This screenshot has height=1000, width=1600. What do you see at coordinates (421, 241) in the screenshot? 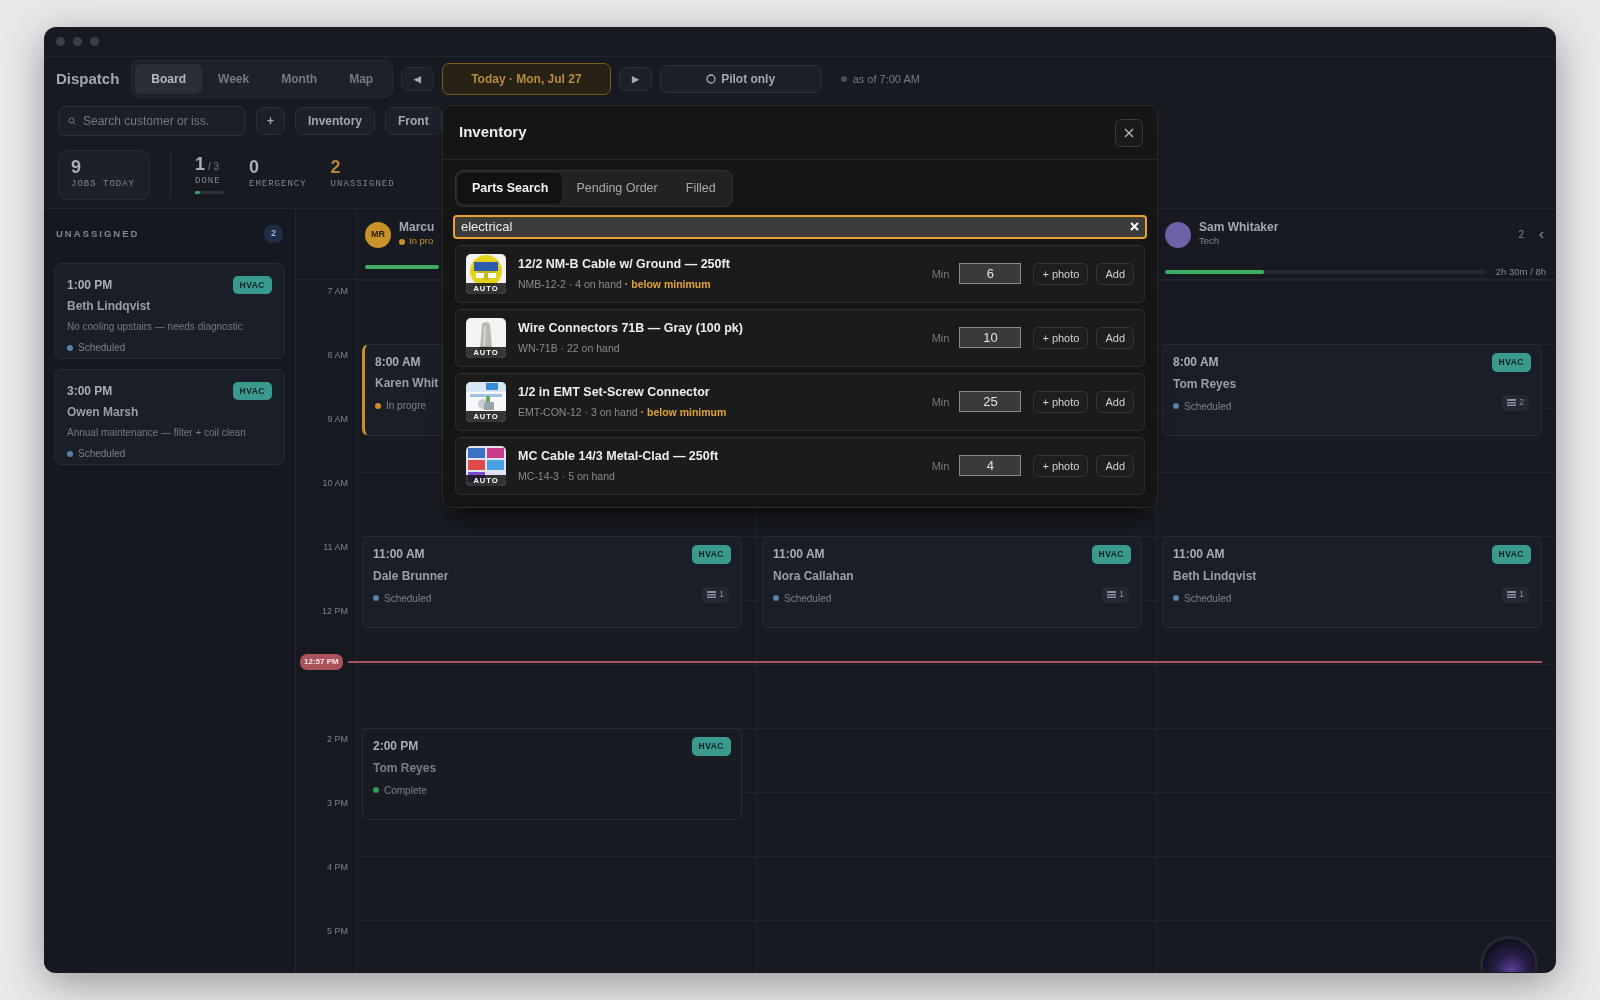
I see `technician-status: In pro` at bounding box center [421, 241].